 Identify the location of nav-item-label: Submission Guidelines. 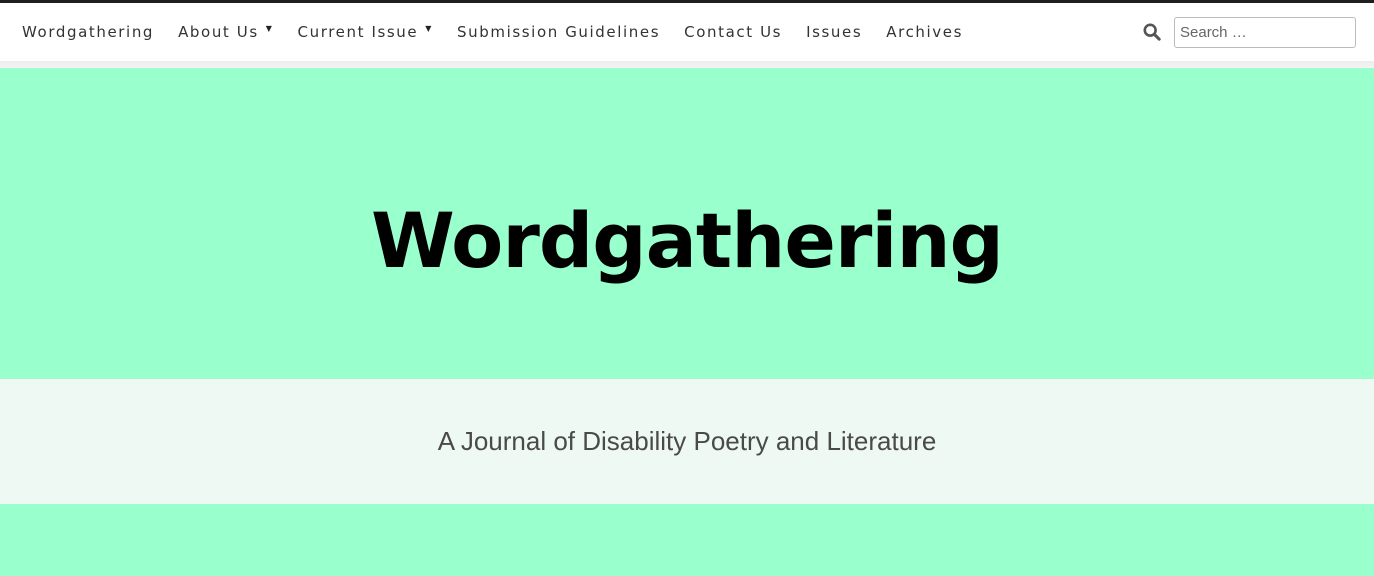
(559, 32).